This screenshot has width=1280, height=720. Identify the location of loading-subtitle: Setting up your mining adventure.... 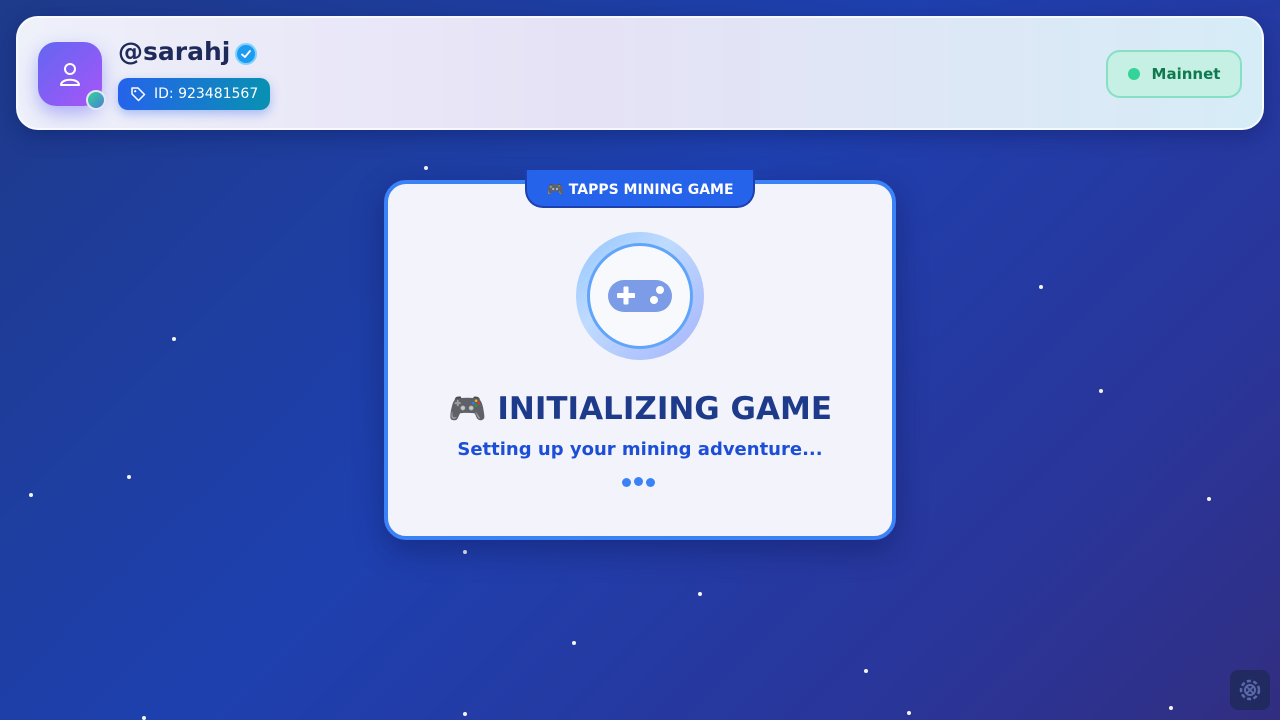
(640, 449).